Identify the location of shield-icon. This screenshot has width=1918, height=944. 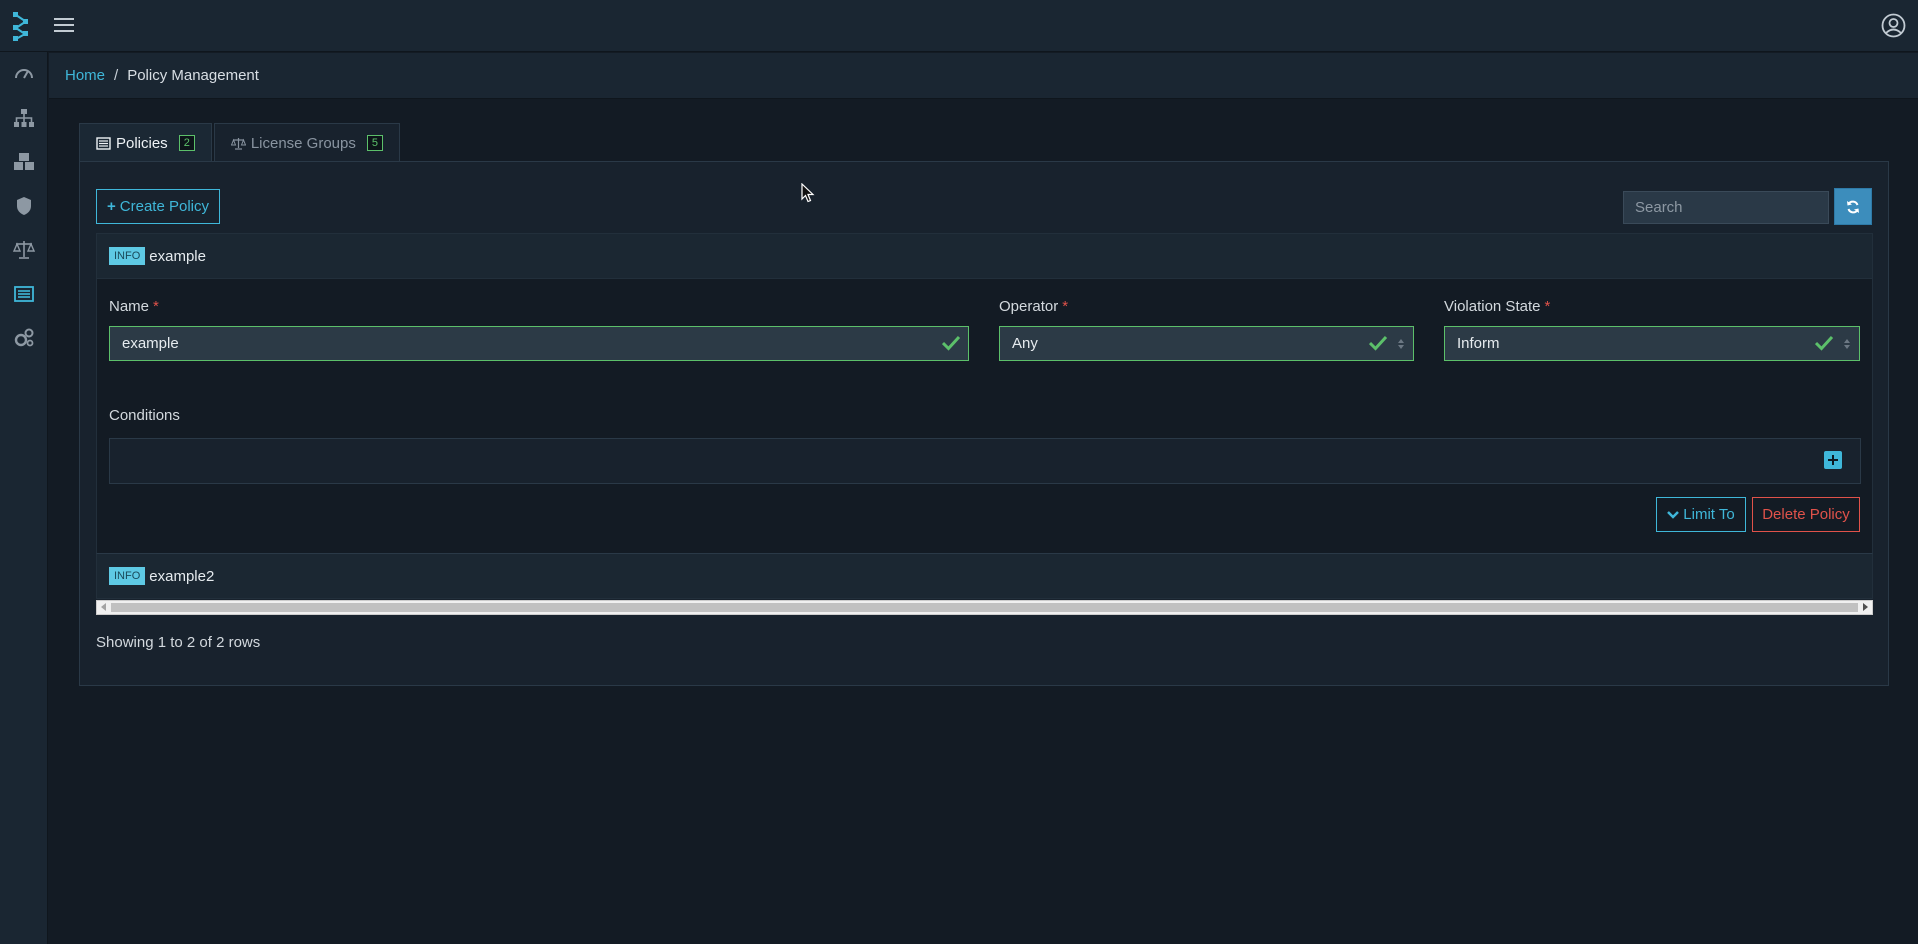
(24, 206).